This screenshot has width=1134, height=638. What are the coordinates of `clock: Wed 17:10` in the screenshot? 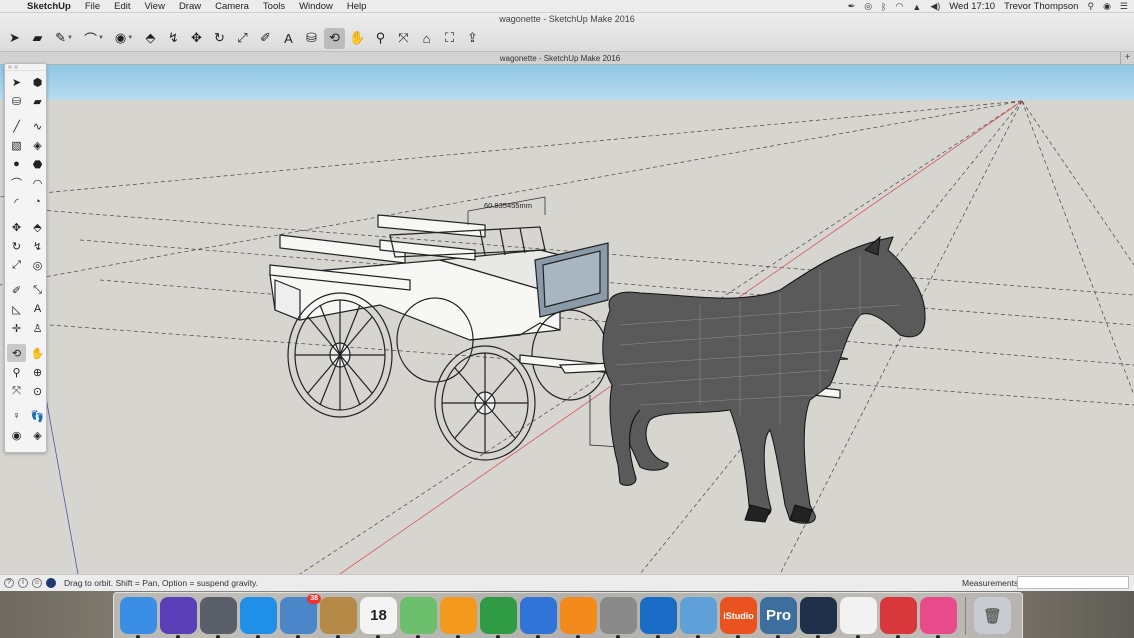 It's located at (972, 6).